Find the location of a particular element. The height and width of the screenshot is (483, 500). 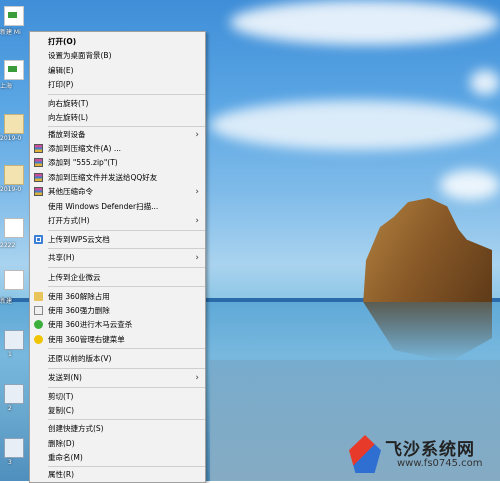

menu-item-label: 播放到设备 is located at coordinates (67, 134).